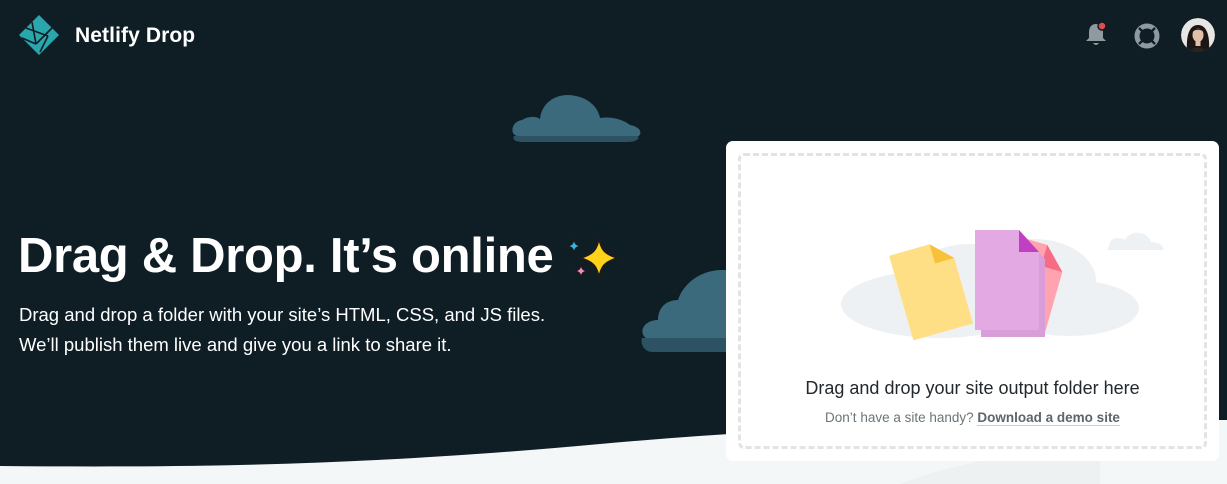 This screenshot has width=1227, height=484. I want to click on cloud-top, so click(576, 118).